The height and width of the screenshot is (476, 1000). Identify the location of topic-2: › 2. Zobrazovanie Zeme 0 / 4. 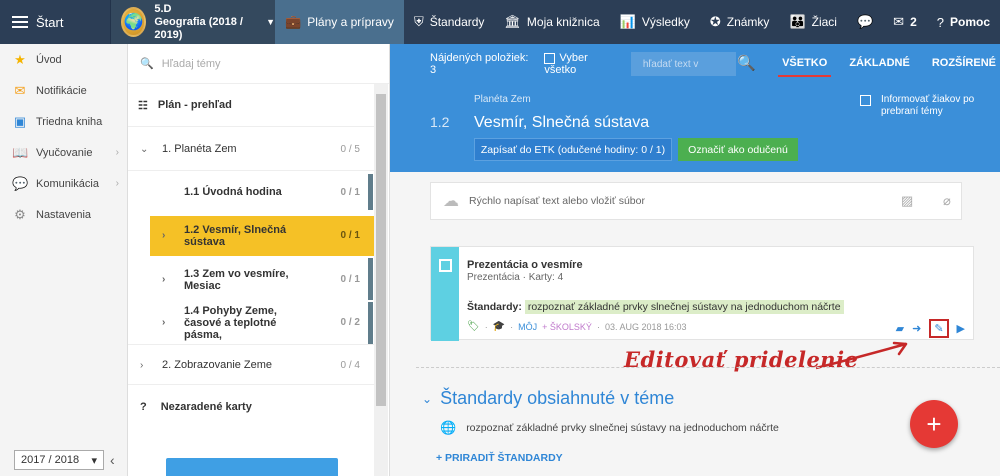
(251, 365).